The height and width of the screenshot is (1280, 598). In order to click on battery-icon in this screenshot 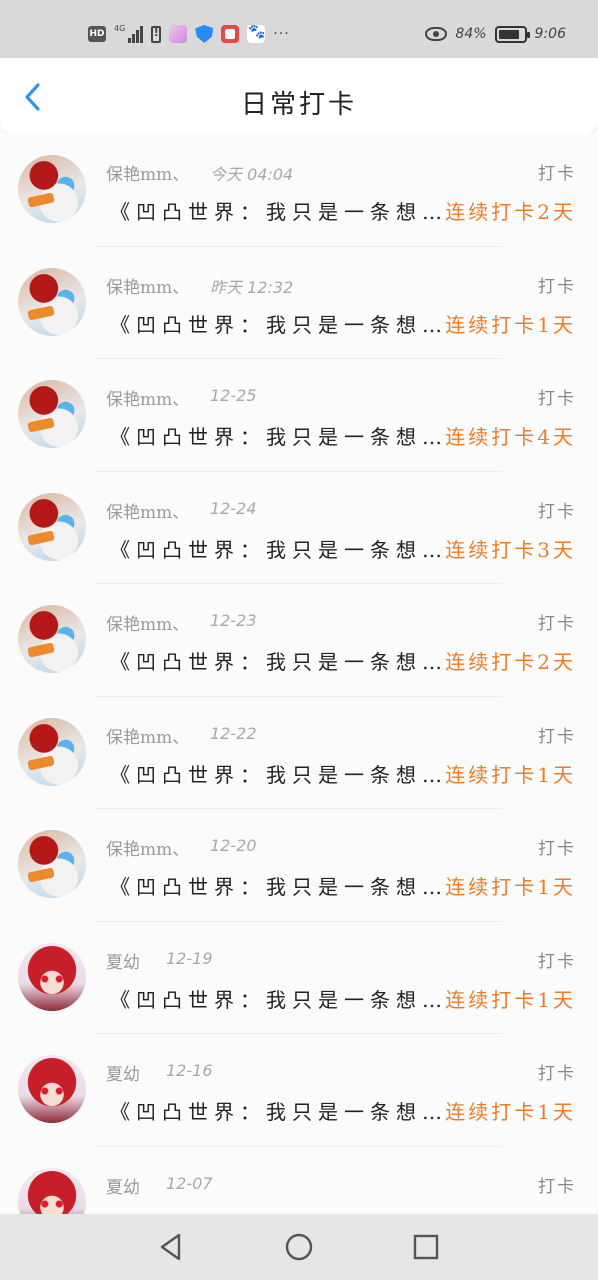, I will do `click(512, 34)`.